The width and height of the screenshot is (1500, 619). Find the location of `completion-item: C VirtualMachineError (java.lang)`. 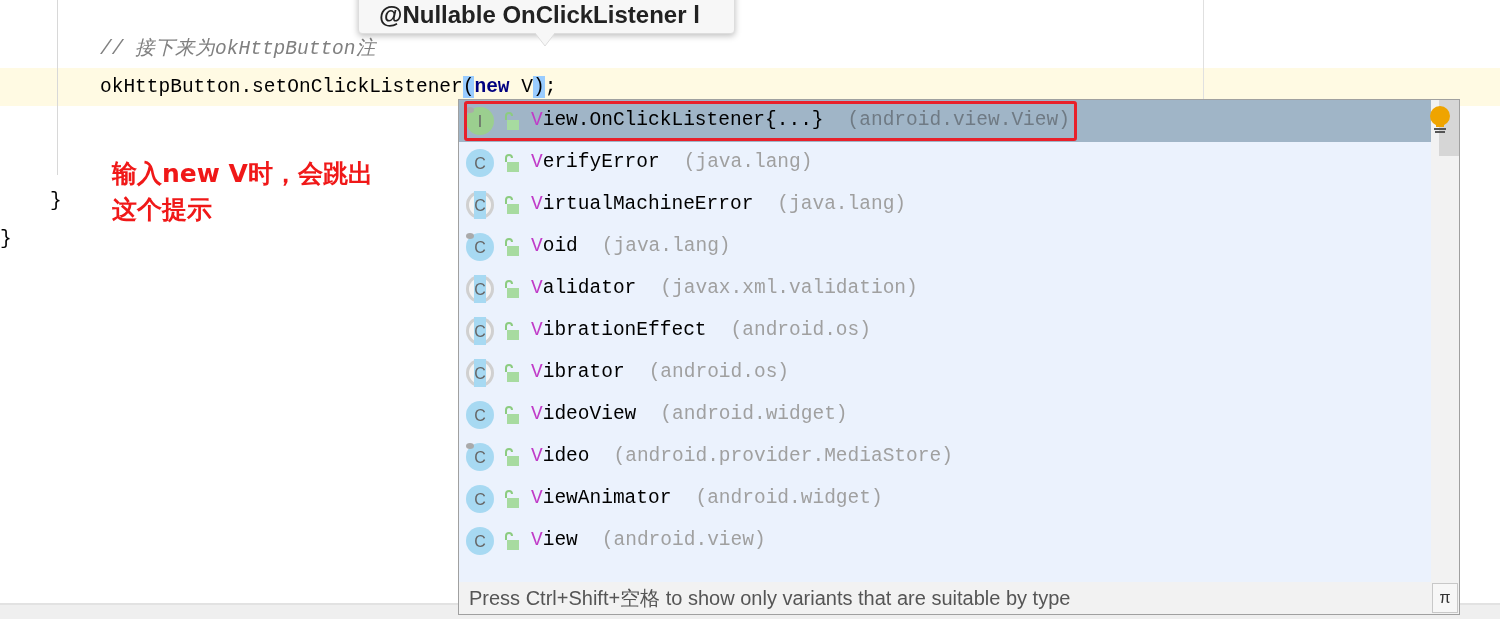

completion-item: C VirtualMachineError (java.lang) is located at coordinates (945, 205).